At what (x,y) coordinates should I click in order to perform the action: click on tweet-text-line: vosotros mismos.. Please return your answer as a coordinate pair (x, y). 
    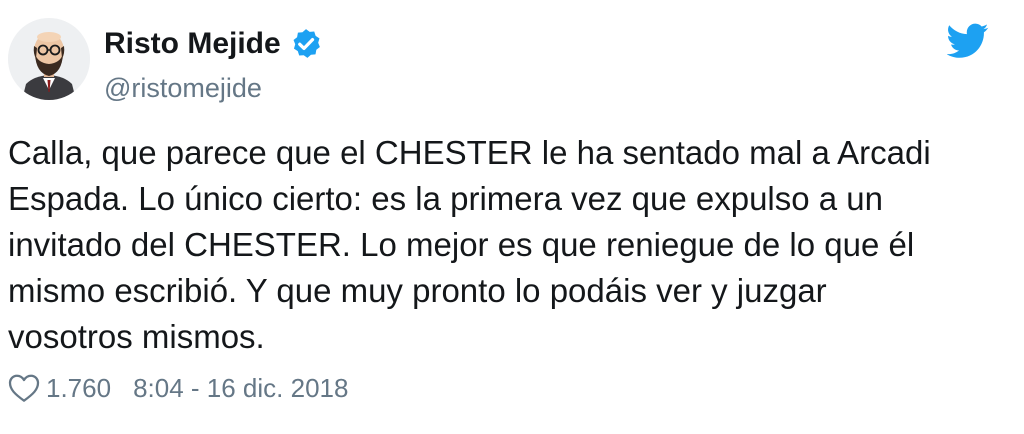
    Looking at the image, I should click on (136, 336).